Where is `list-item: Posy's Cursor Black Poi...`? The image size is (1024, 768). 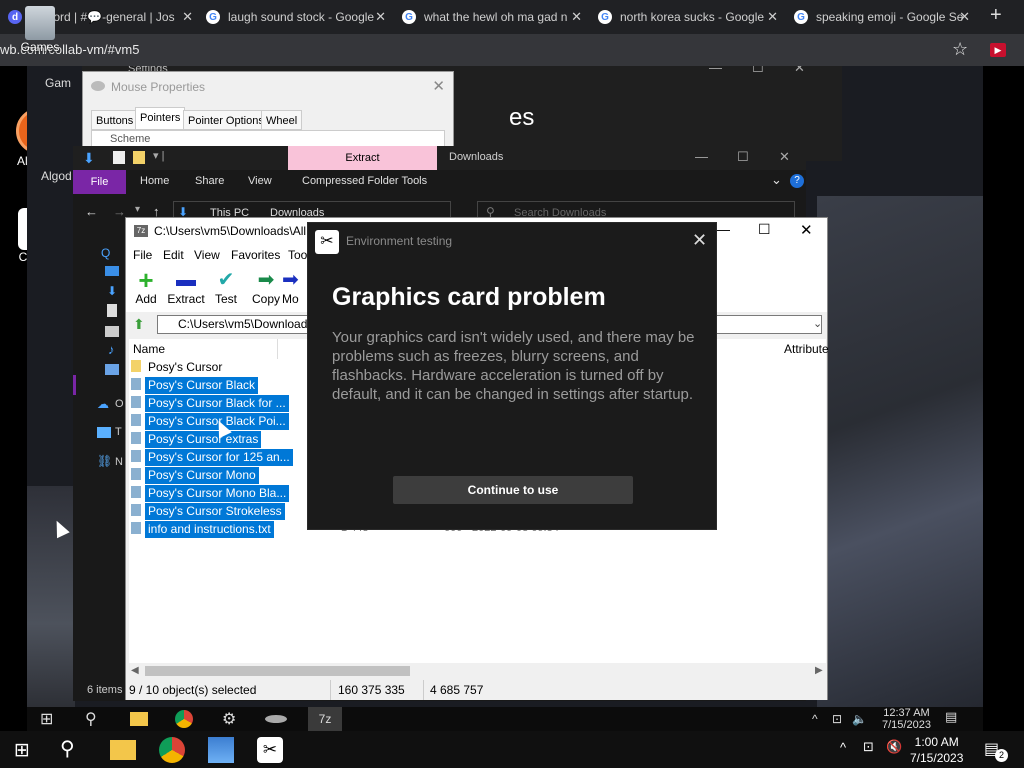 list-item: Posy's Cursor Black Poi... is located at coordinates (210, 421).